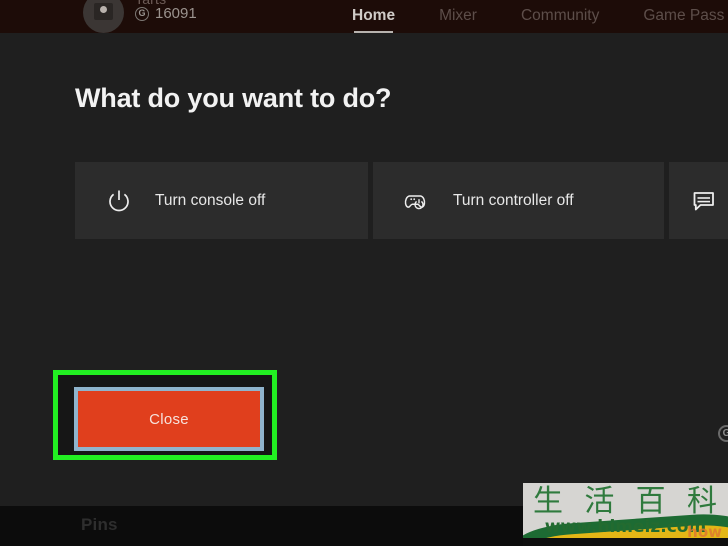  What do you see at coordinates (458, 17) in the screenshot?
I see `nav-item-mixer: Mixer` at bounding box center [458, 17].